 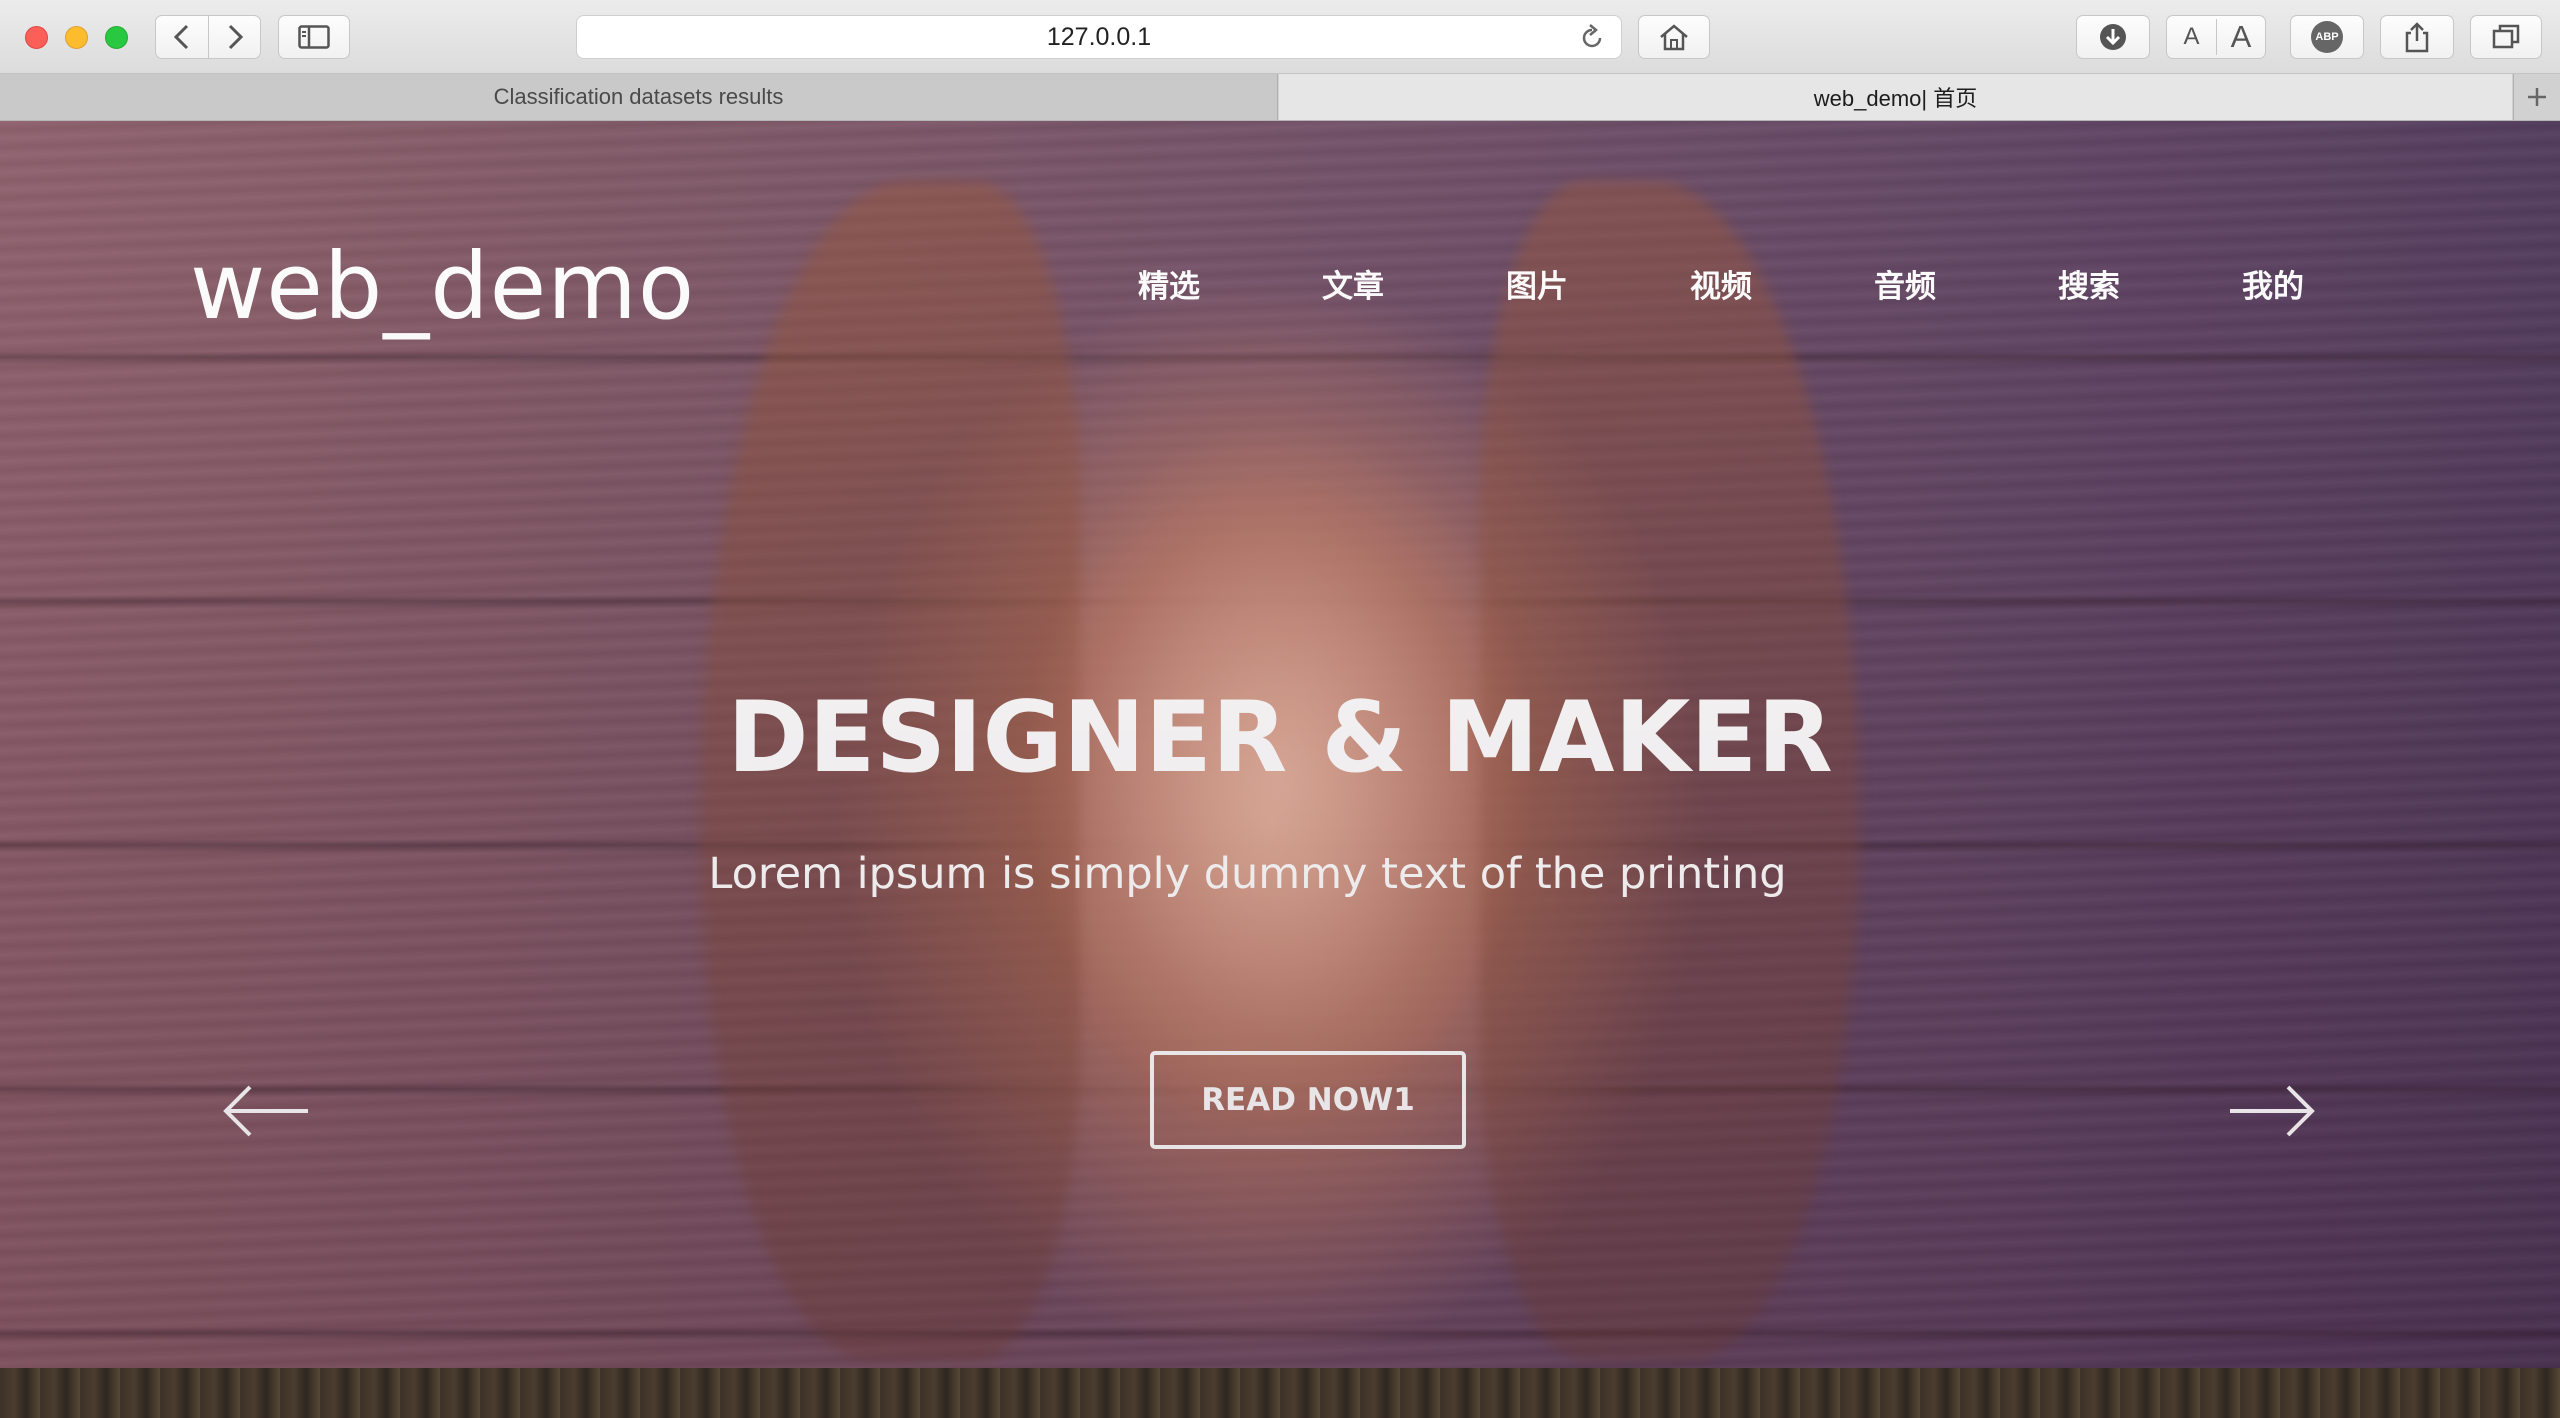 I want to click on nav-item-audio: 音频, so click(x=1966, y=283).